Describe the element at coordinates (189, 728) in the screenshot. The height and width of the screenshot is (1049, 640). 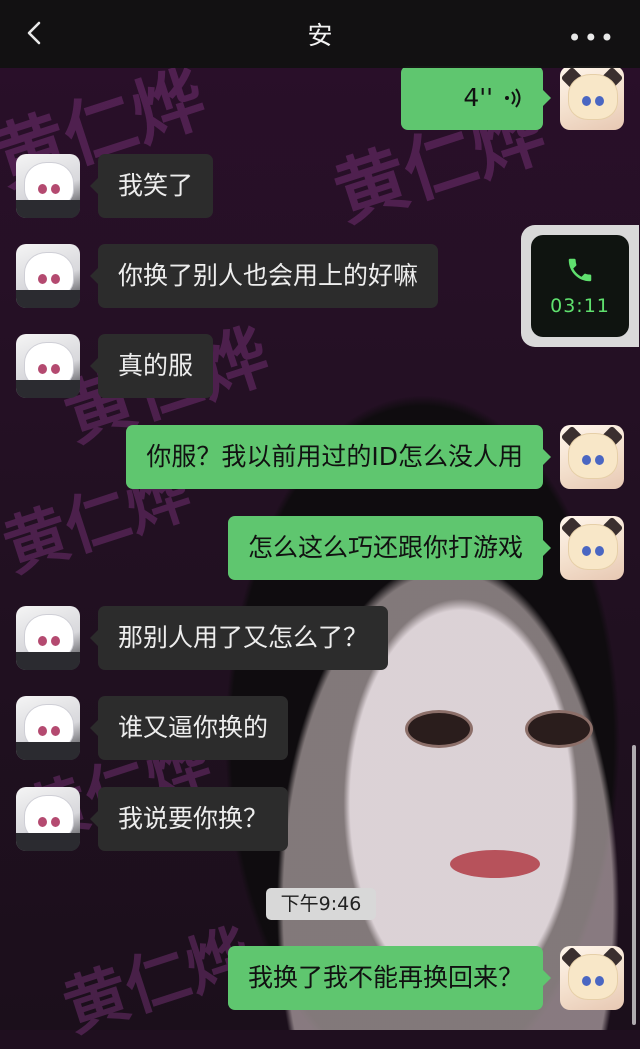
I see `received-message-bubble: 谁又逼你换的` at that location.